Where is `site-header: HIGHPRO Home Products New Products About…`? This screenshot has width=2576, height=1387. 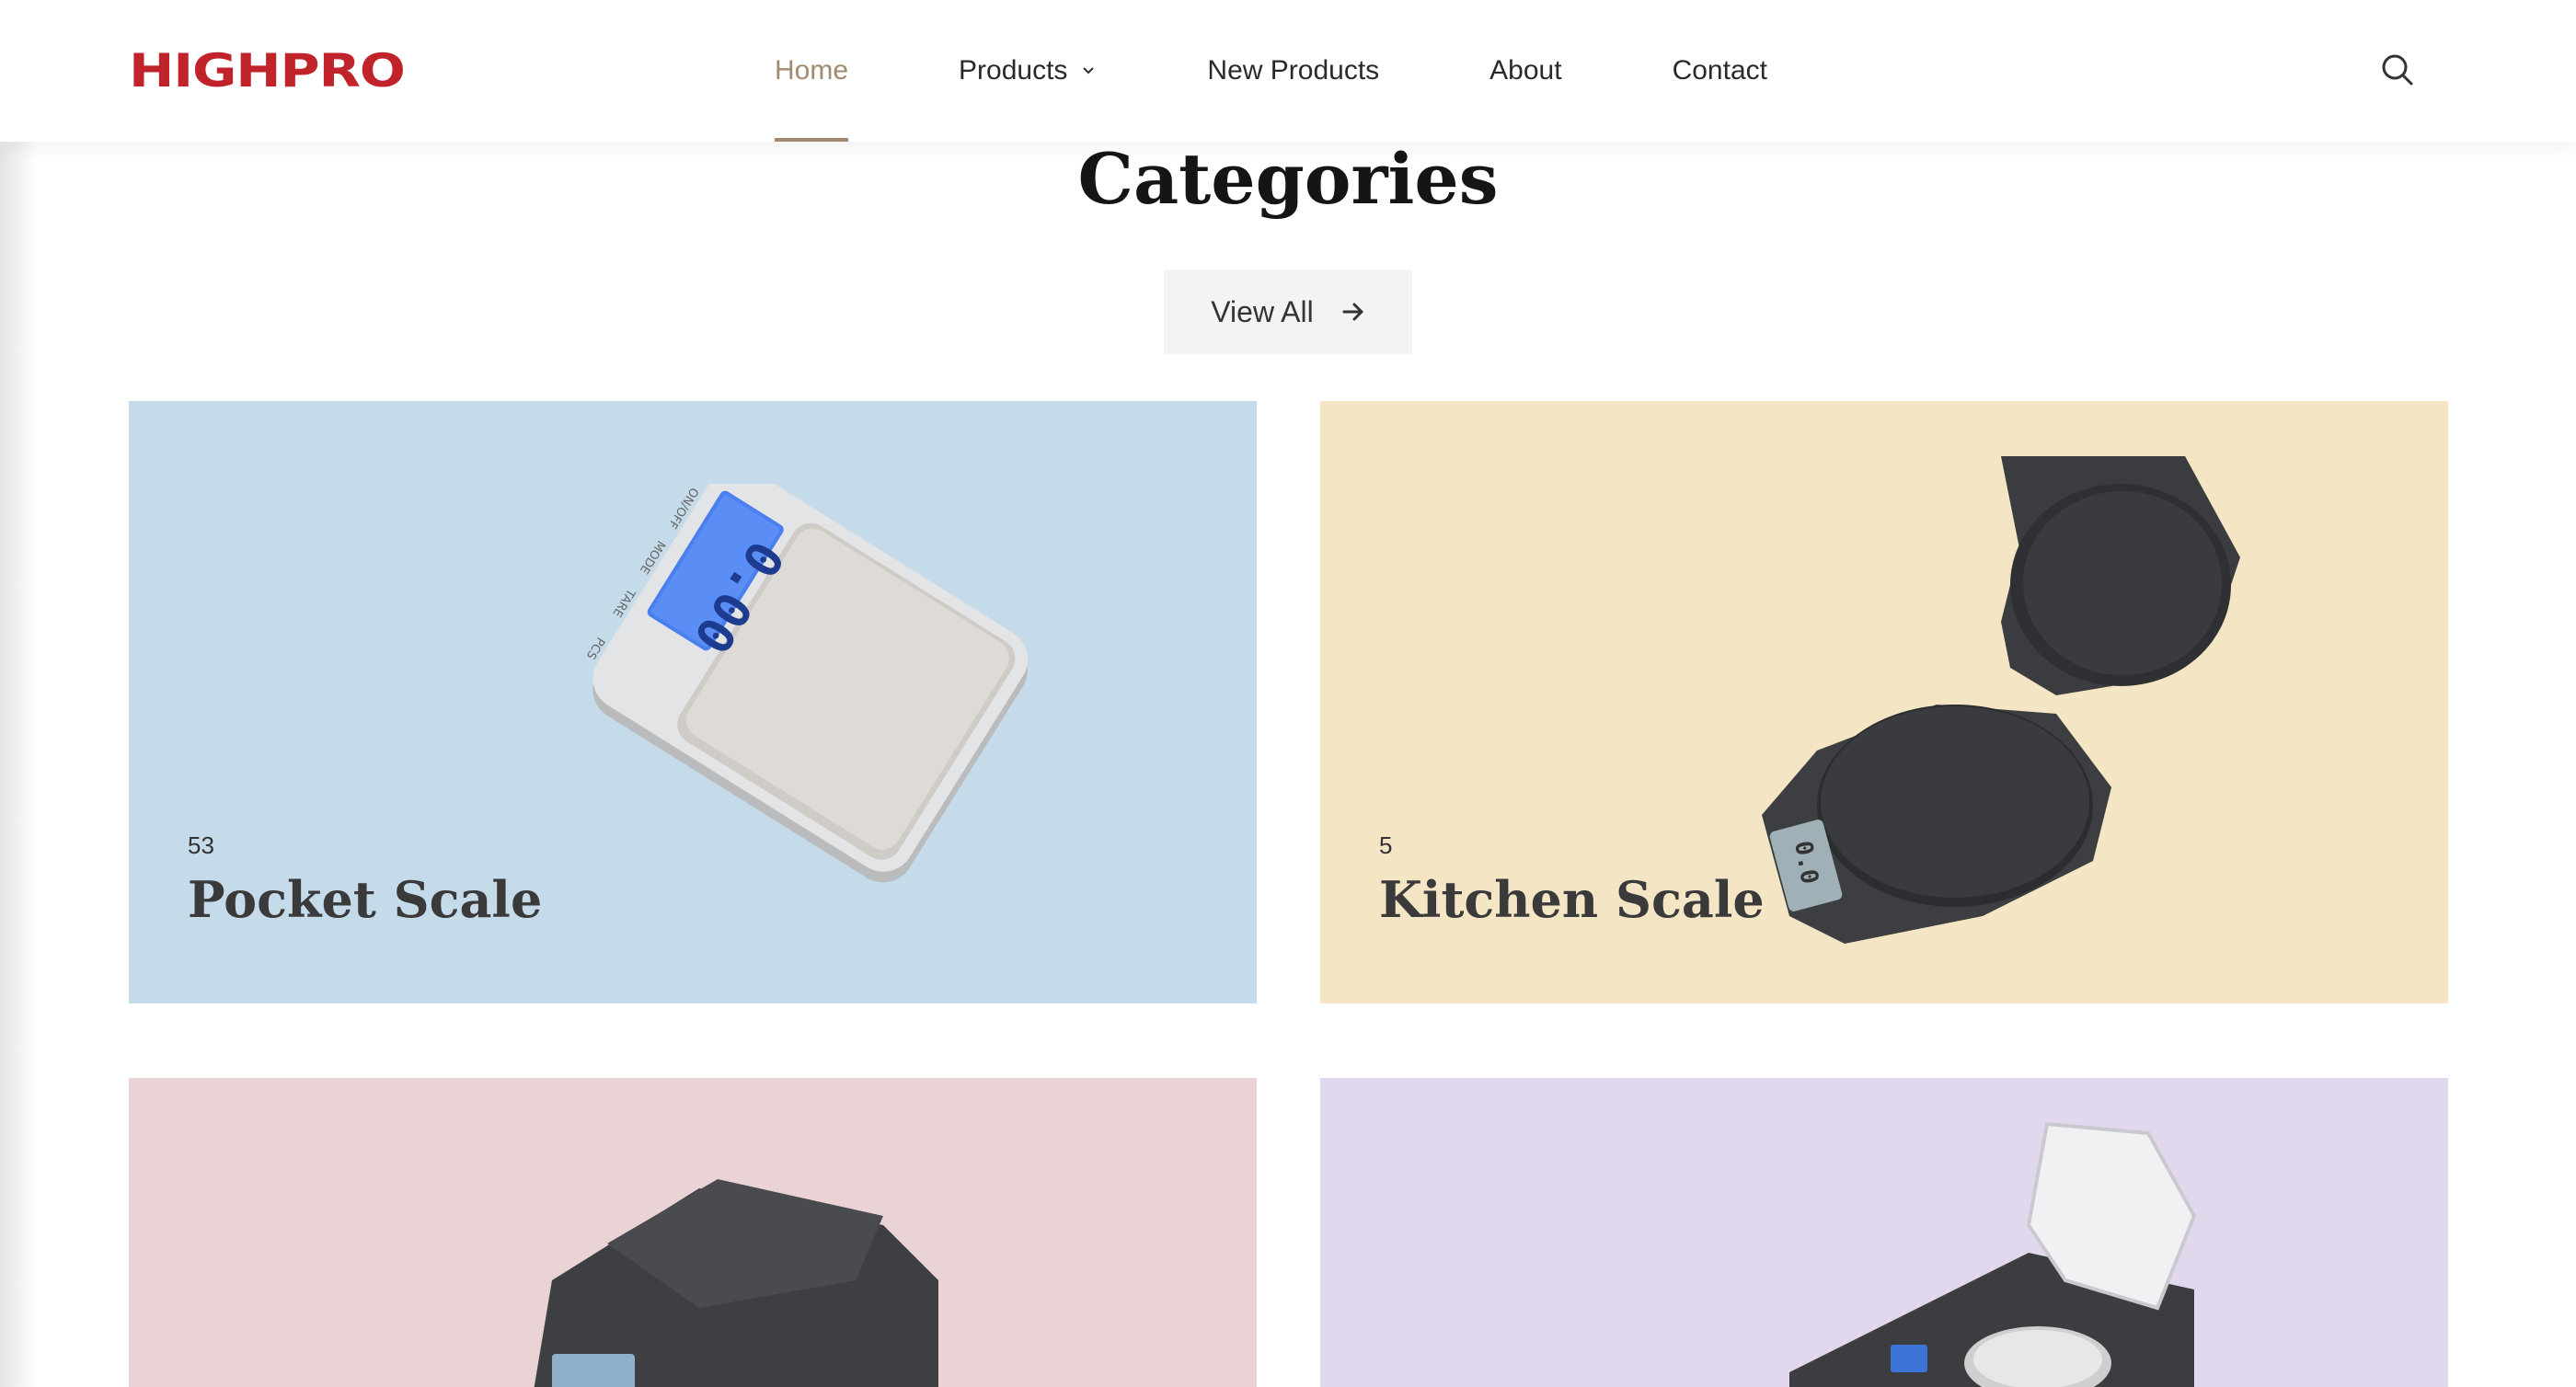
site-header: HIGHPRO Home Products New Products About… is located at coordinates (1288, 71).